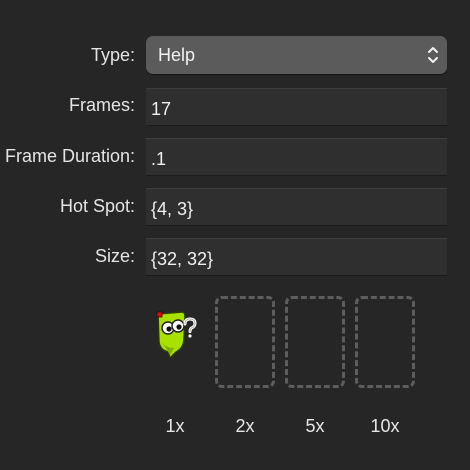 The width and height of the screenshot is (470, 470). What do you see at coordinates (245, 426) in the screenshot?
I see `scale-label-2x: 2x` at bounding box center [245, 426].